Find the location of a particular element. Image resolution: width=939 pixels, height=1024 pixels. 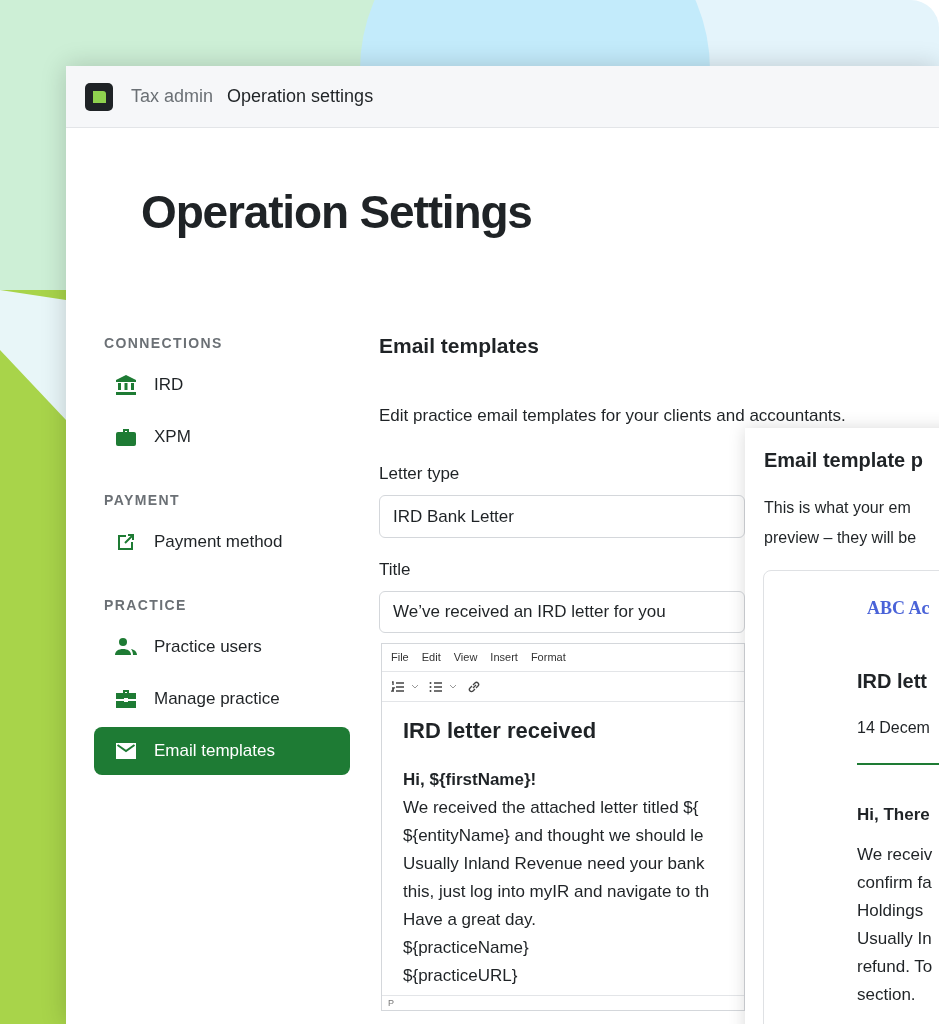

sidebar-item: Payment method is located at coordinates (222, 542).